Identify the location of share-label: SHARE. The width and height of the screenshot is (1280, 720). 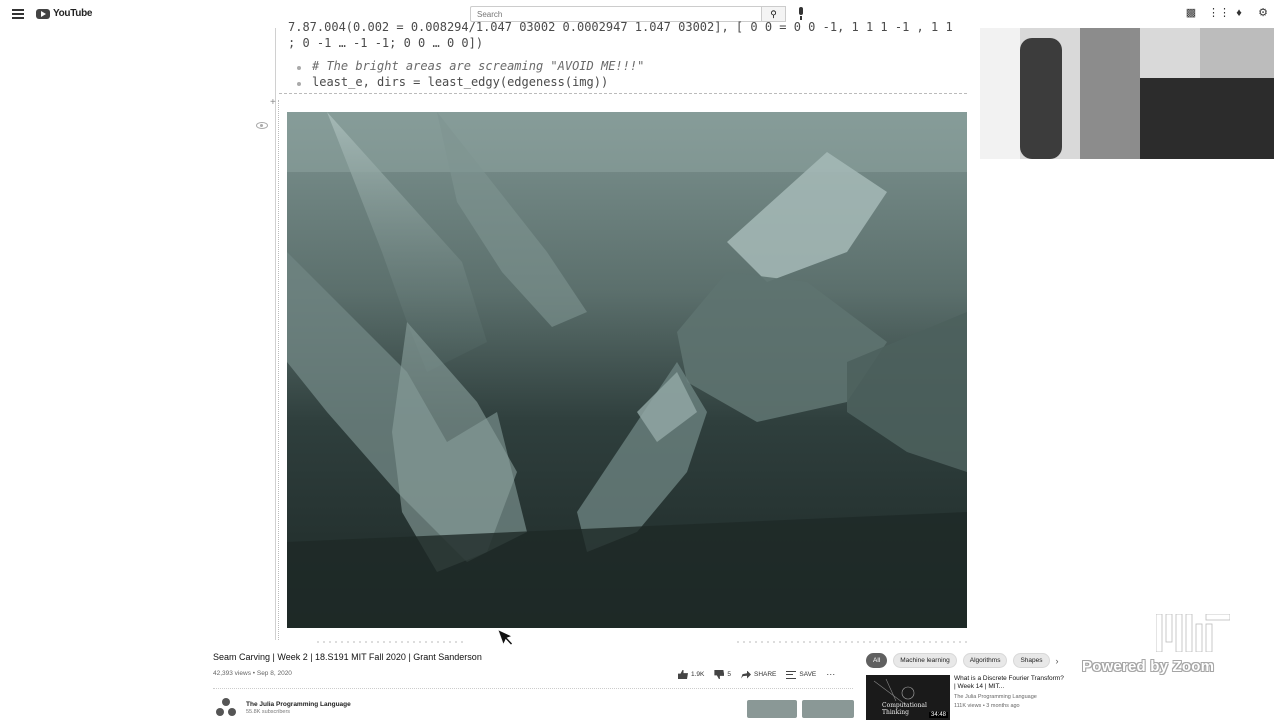
(765, 674).